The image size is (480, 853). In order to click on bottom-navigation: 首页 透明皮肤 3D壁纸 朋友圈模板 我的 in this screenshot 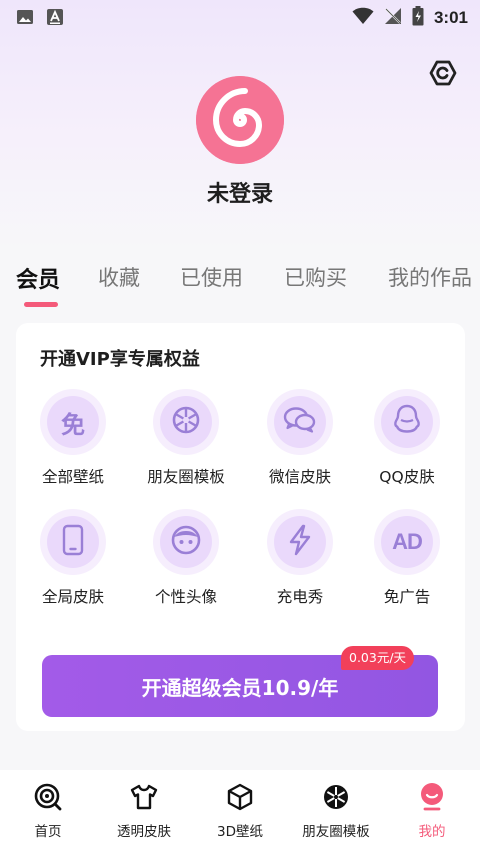, I will do `click(240, 811)`.